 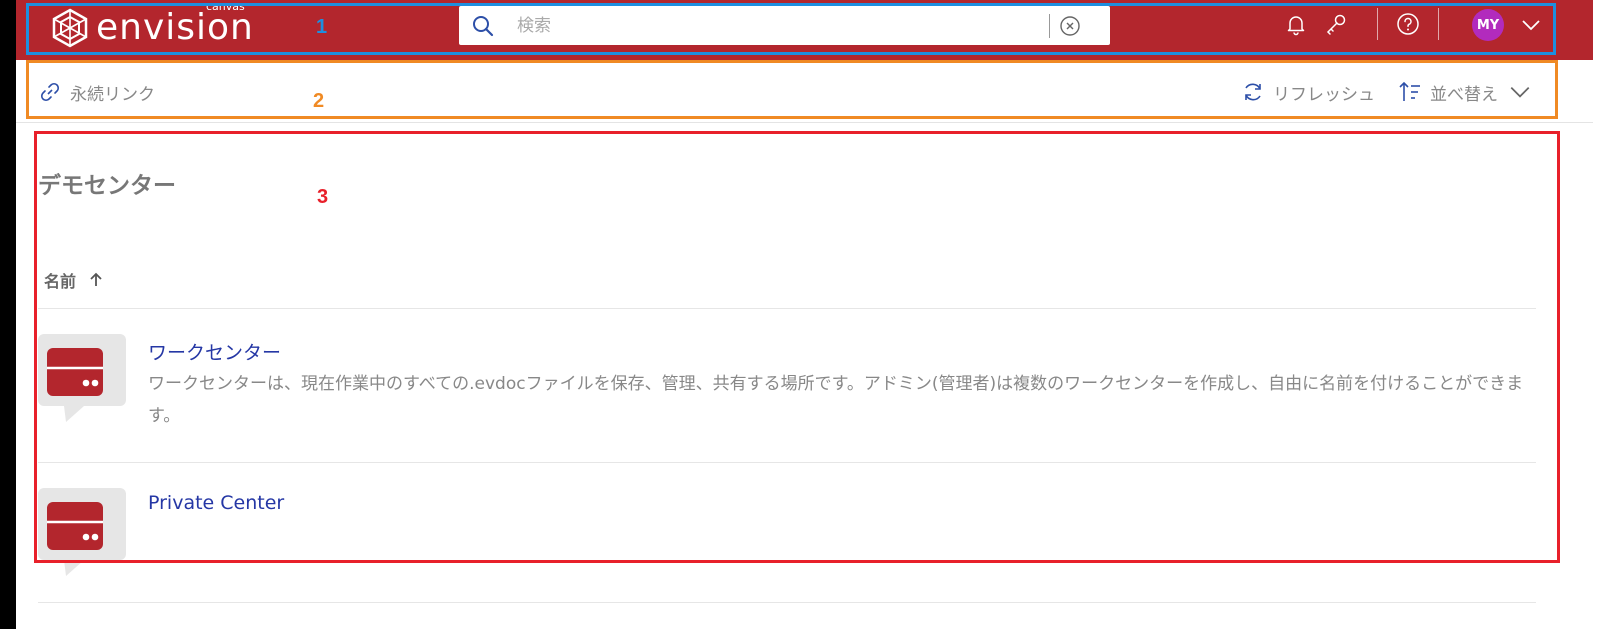 I want to click on window-left-edge, so click(x=8, y=314).